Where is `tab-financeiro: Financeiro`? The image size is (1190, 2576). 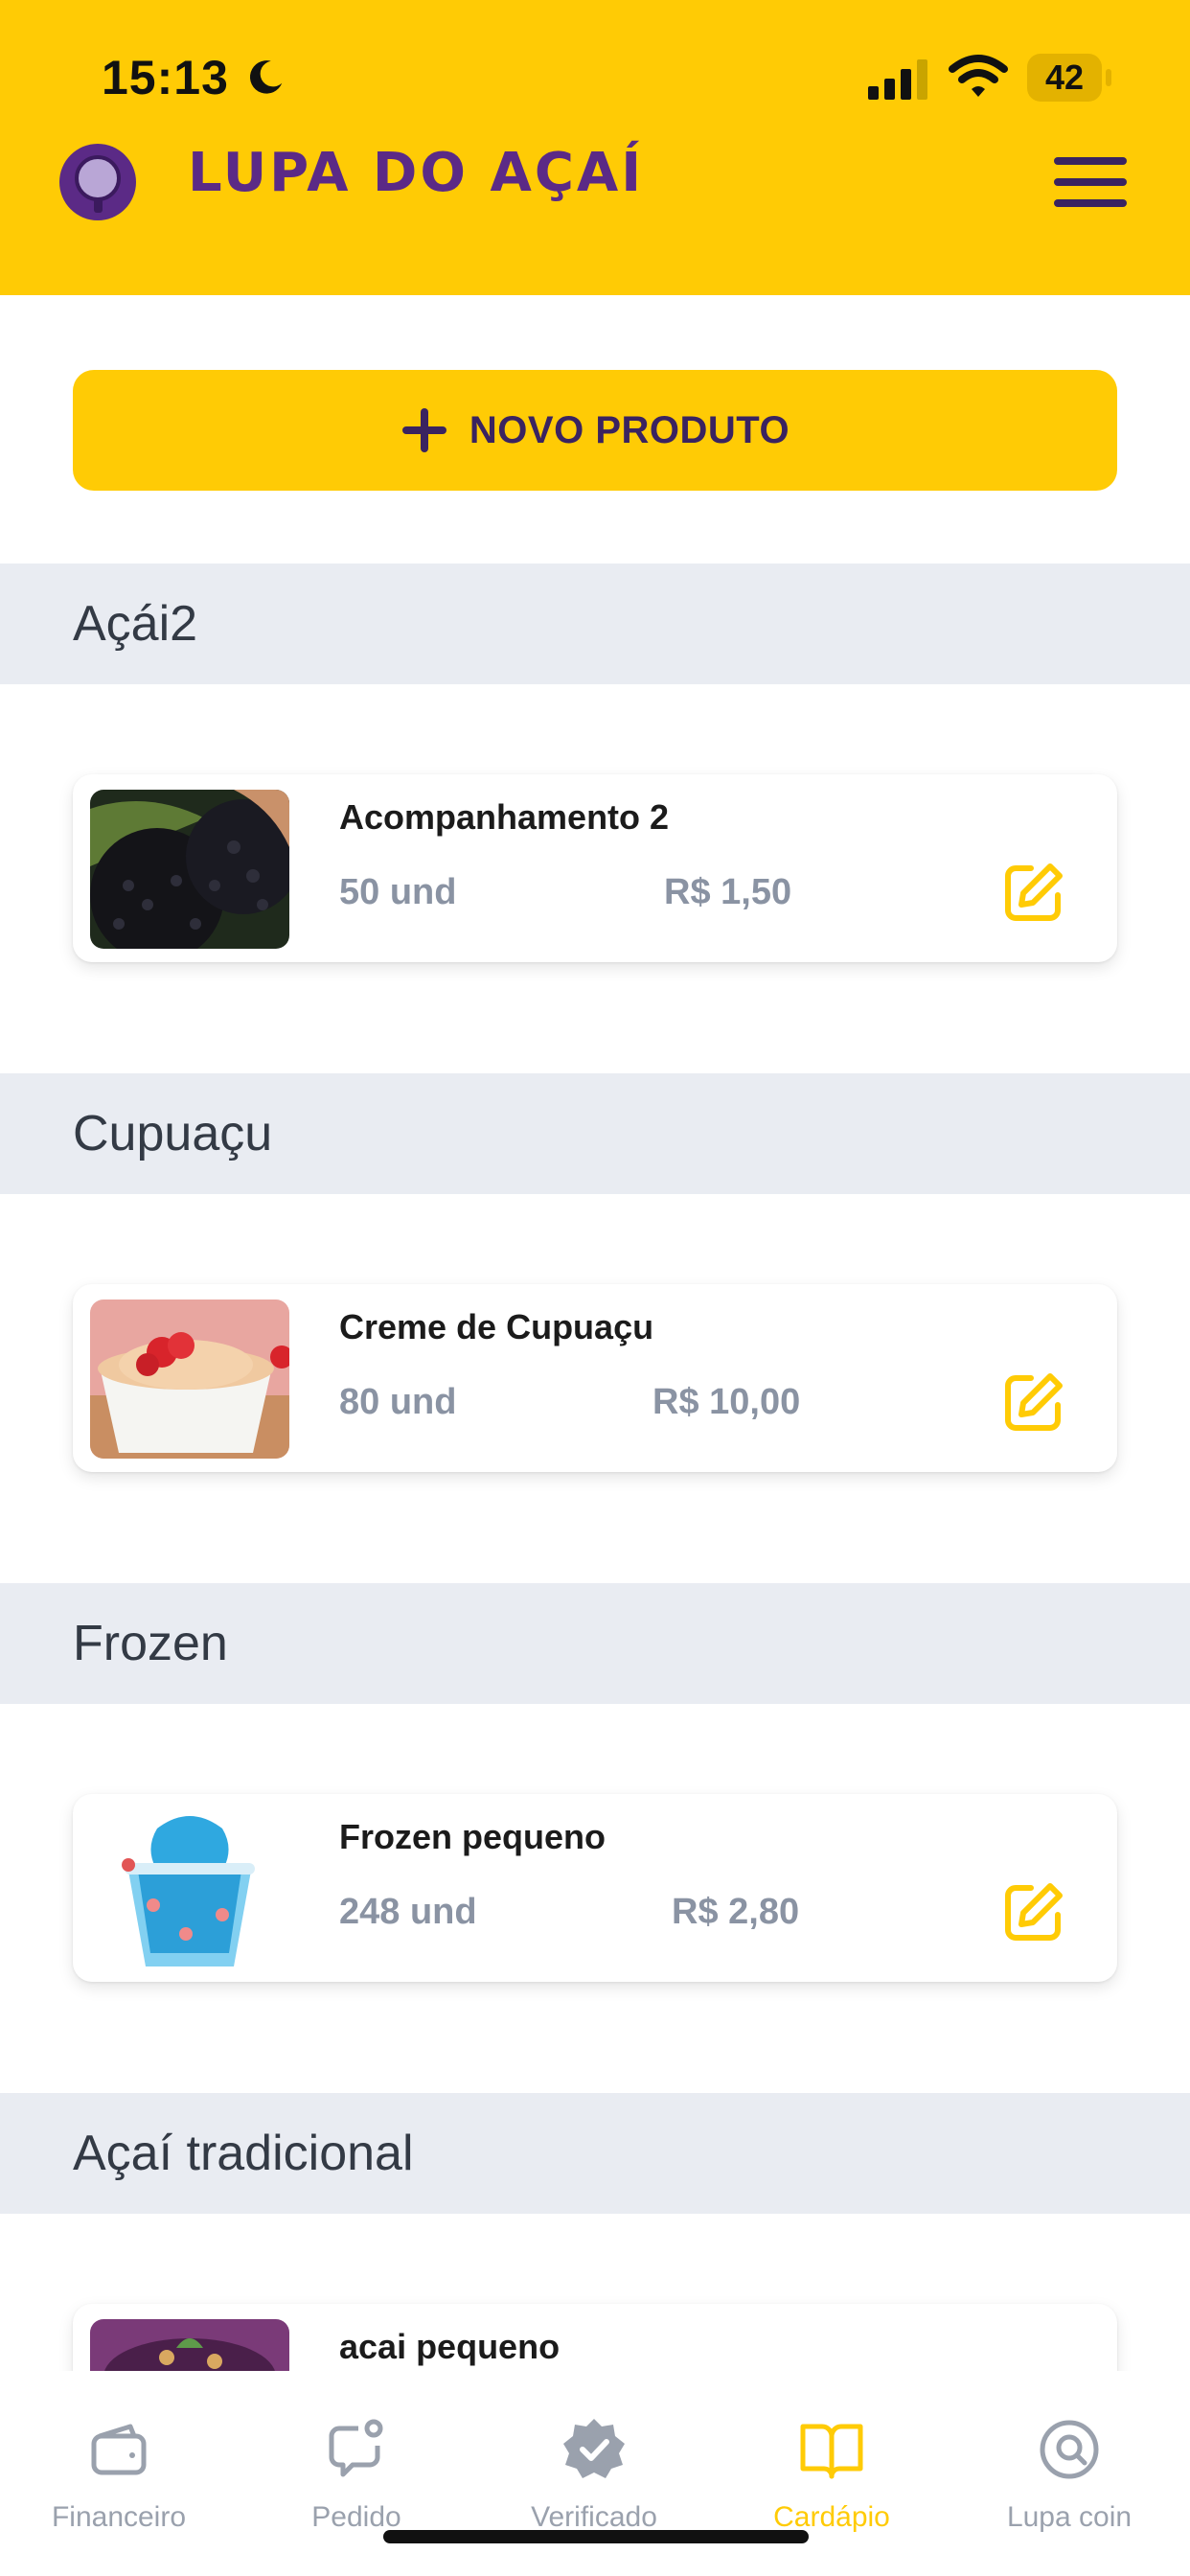
tab-financeiro: Financeiro is located at coordinates (119, 2457).